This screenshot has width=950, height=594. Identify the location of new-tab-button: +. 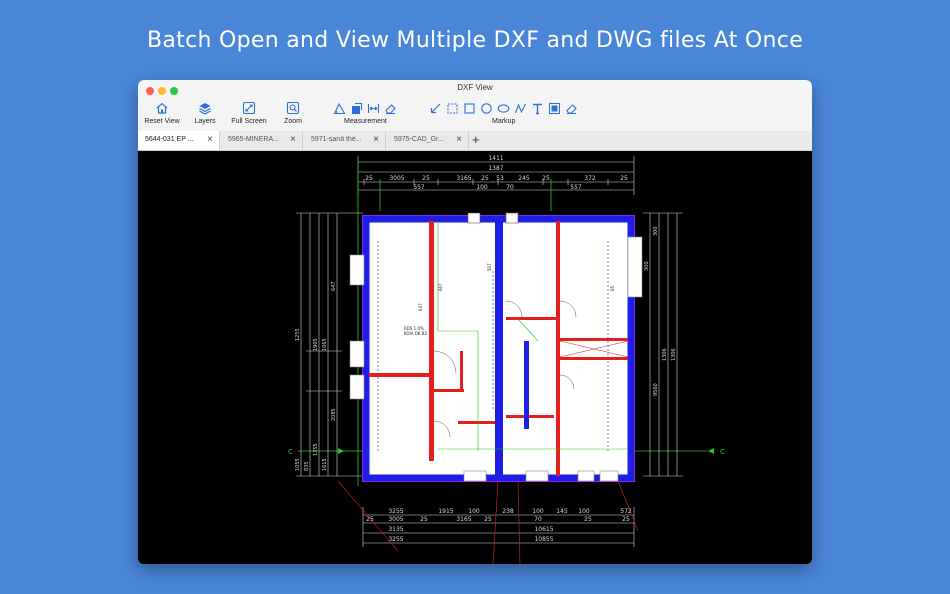
(476, 139).